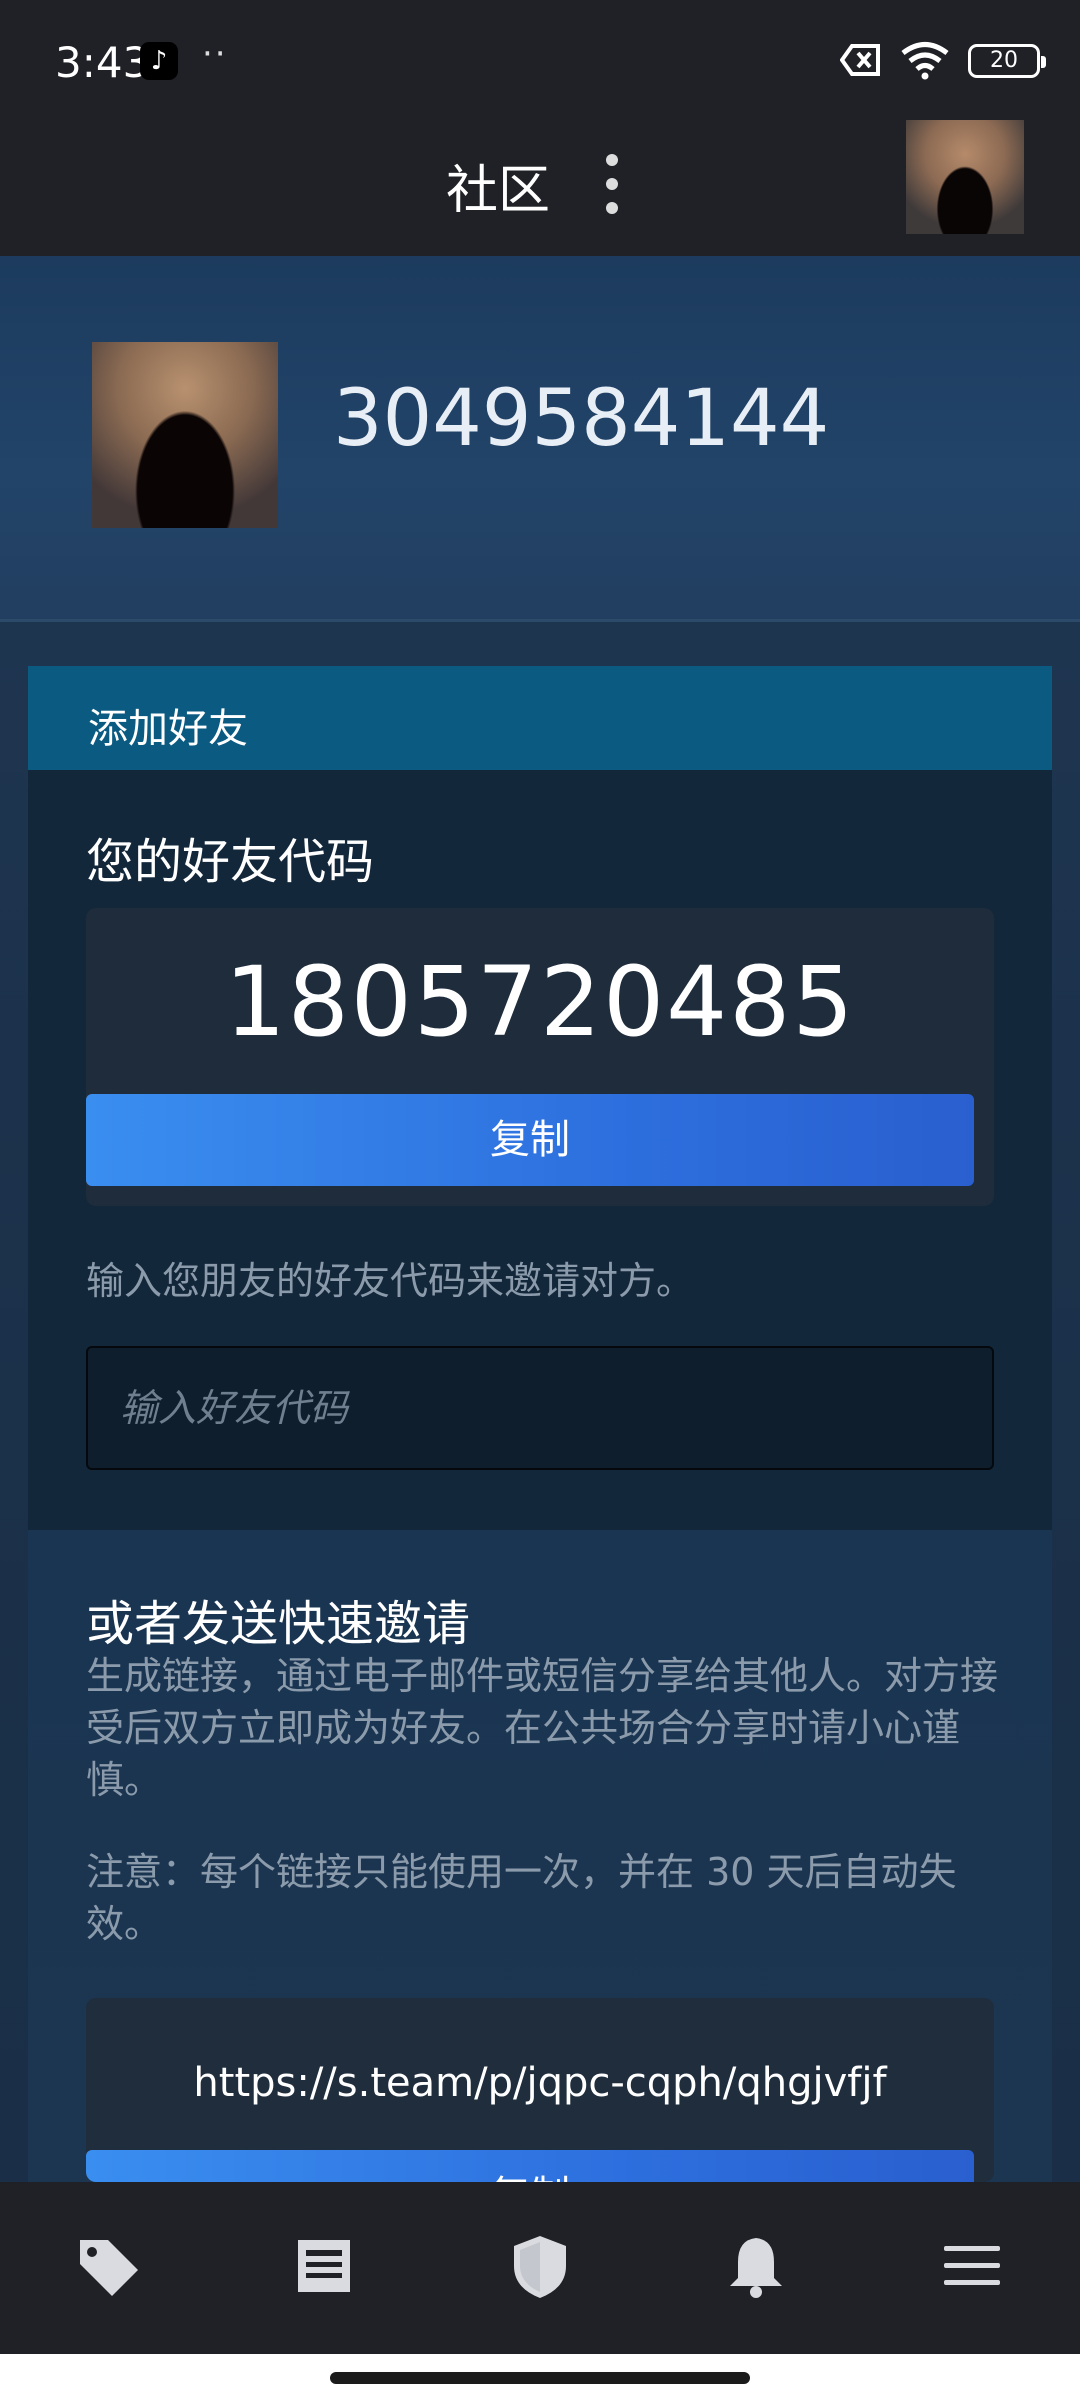  I want to click on copy-link-button: 复制, so click(530, 2166).